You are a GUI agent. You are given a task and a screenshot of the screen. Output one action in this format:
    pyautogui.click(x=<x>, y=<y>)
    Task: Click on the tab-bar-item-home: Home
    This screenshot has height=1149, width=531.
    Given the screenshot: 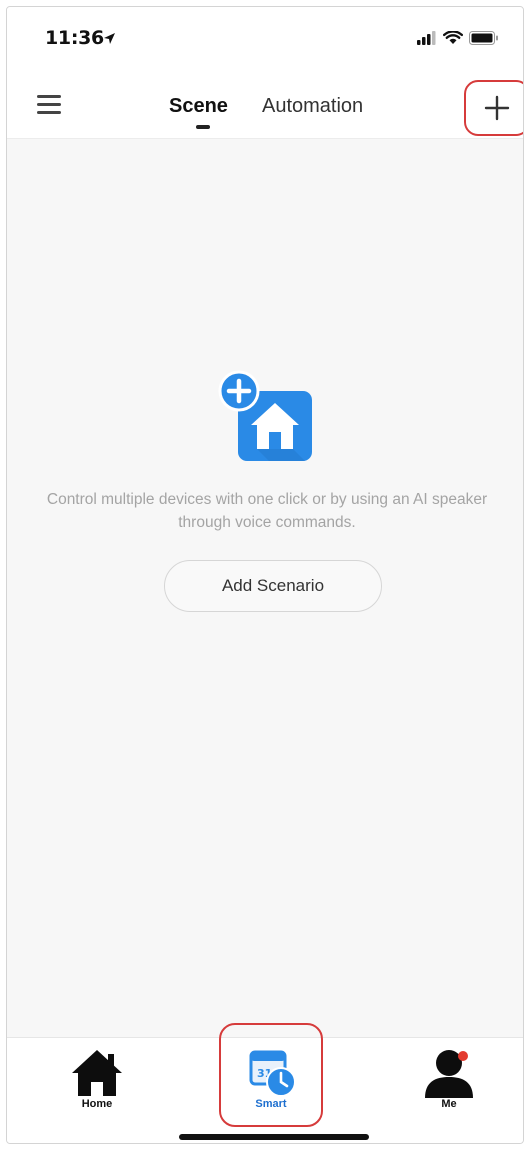 What is the action you would take?
    pyautogui.click(x=97, y=1079)
    